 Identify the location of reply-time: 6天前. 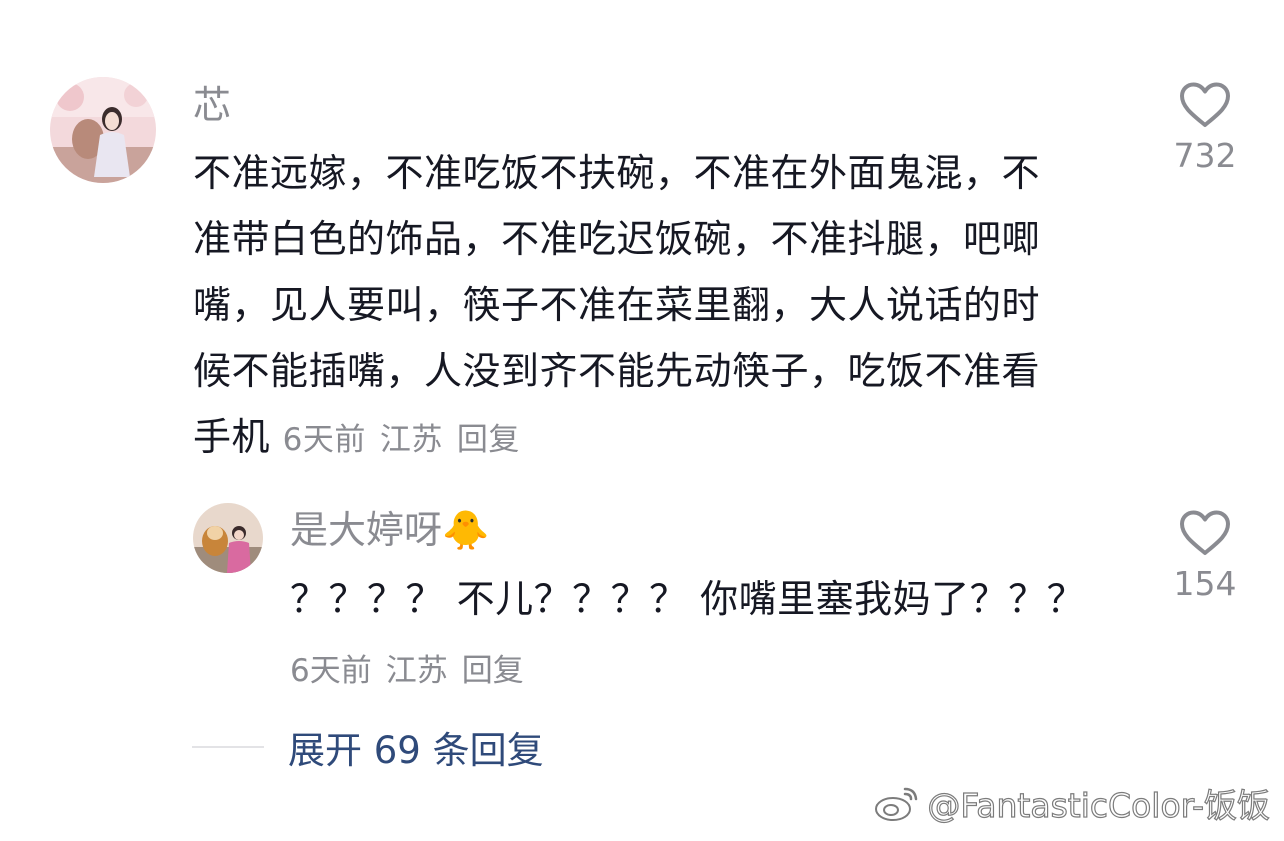
(331, 671).